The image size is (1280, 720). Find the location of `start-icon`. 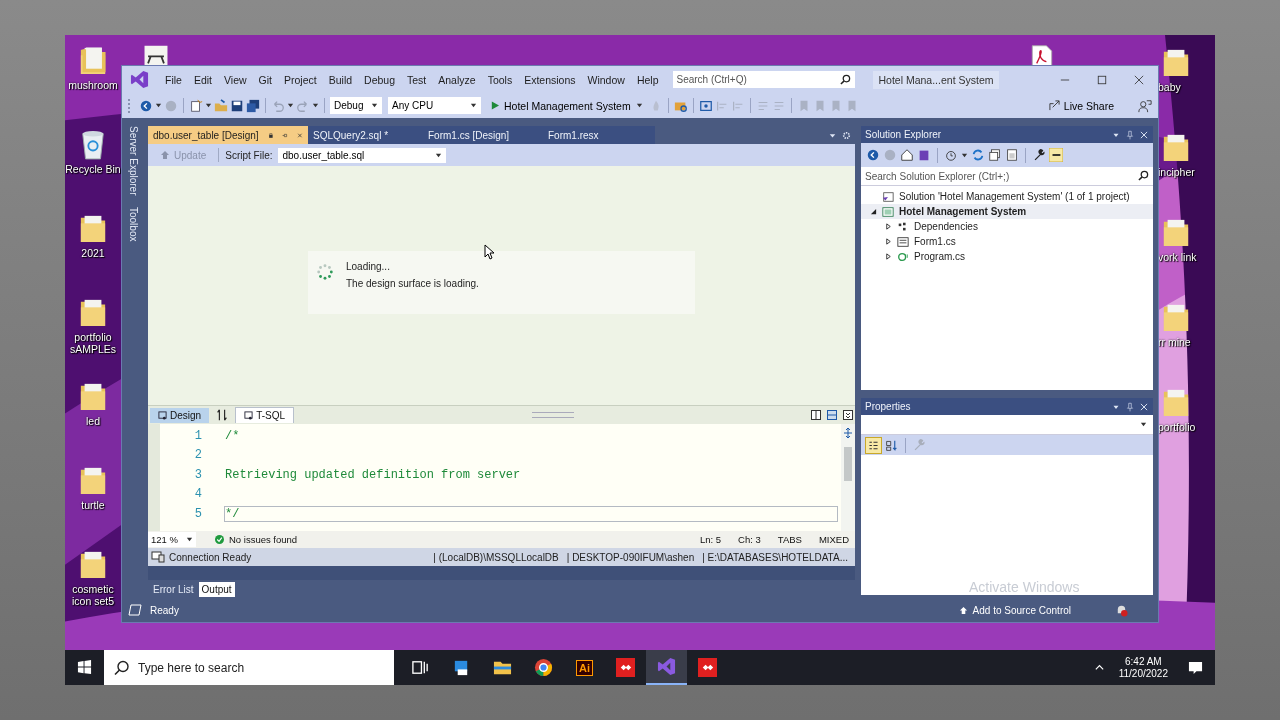

start-icon is located at coordinates (84, 667).